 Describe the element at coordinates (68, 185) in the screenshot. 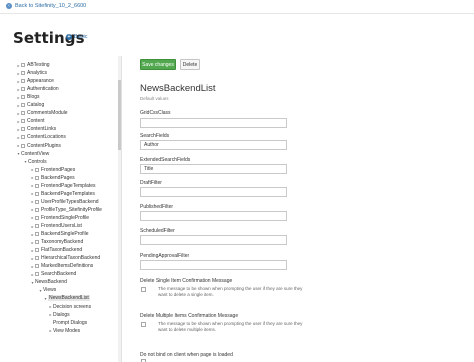

I see `tree-item-label: FrontendPageTemplates` at that location.